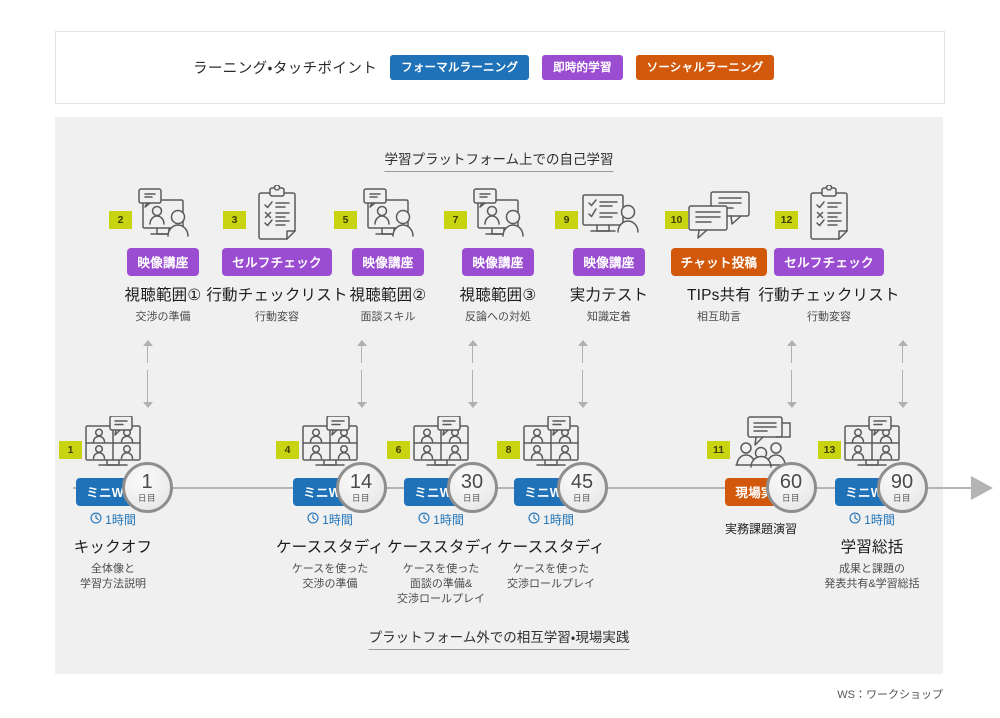  I want to click on category-chip: チャット投稿, so click(719, 262).